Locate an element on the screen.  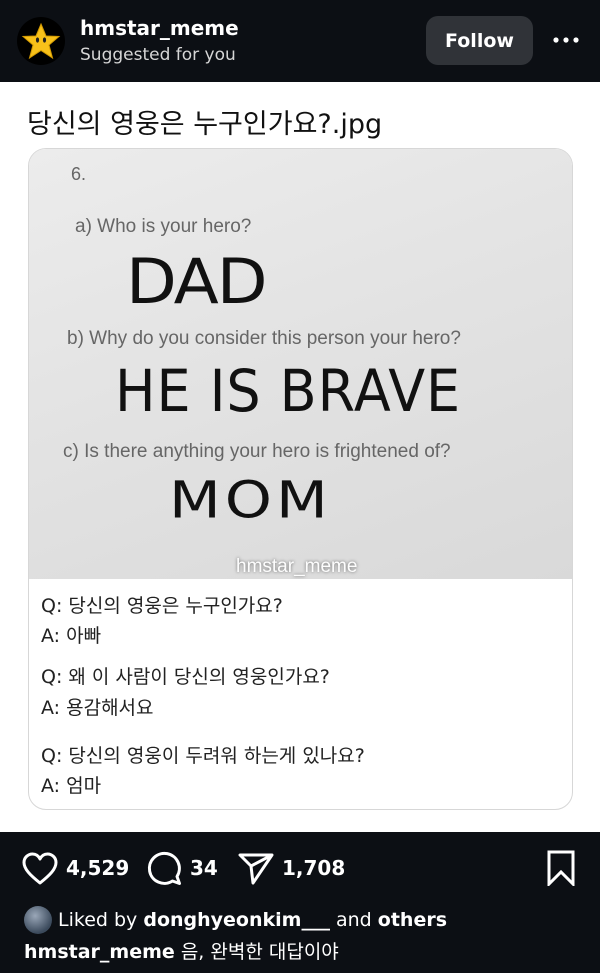
translation-a3: A: 엄마 is located at coordinates (71, 786).